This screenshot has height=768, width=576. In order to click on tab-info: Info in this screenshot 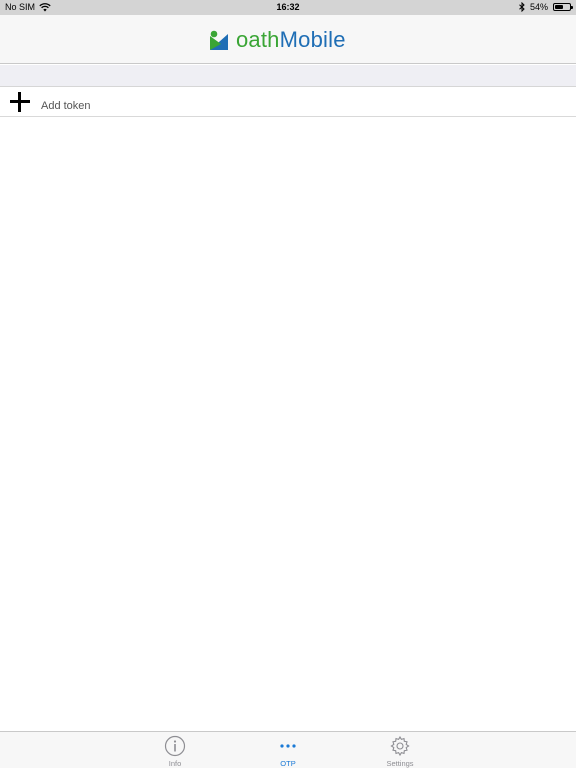, I will do `click(175, 750)`.